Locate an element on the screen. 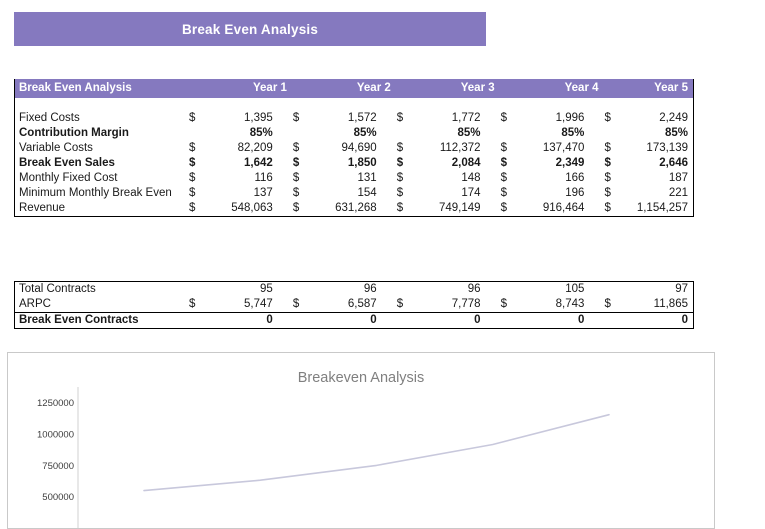 The height and width of the screenshot is (529, 765). cell-value: 221 is located at coordinates (678, 193).